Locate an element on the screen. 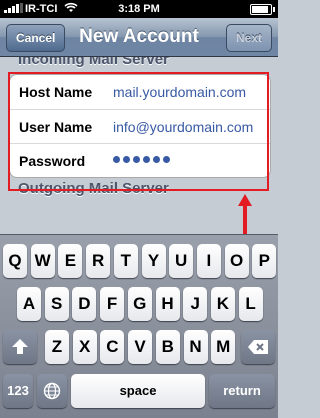 The image size is (320, 418). user-name-label: User Name is located at coordinates (56, 127).